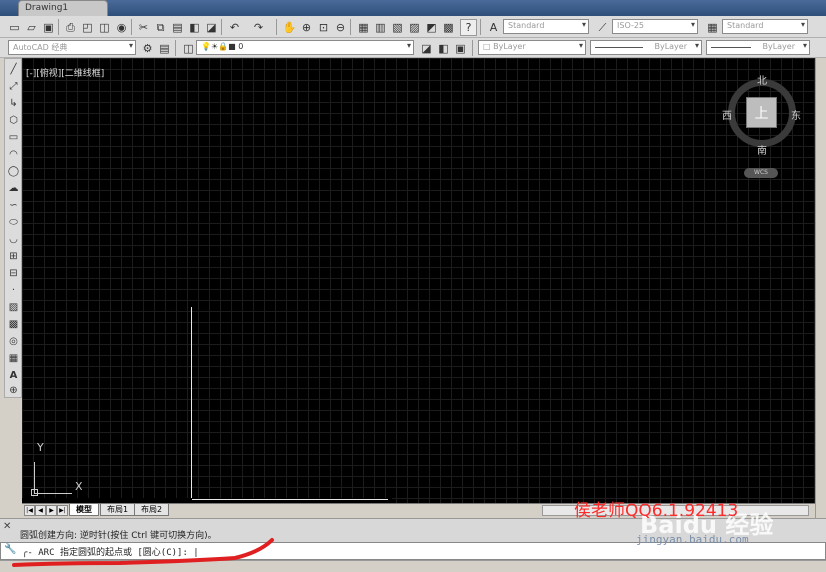 The width and height of the screenshot is (826, 572). What do you see at coordinates (143, 552) in the screenshot?
I see `red-annotation-stroke` at bounding box center [143, 552].